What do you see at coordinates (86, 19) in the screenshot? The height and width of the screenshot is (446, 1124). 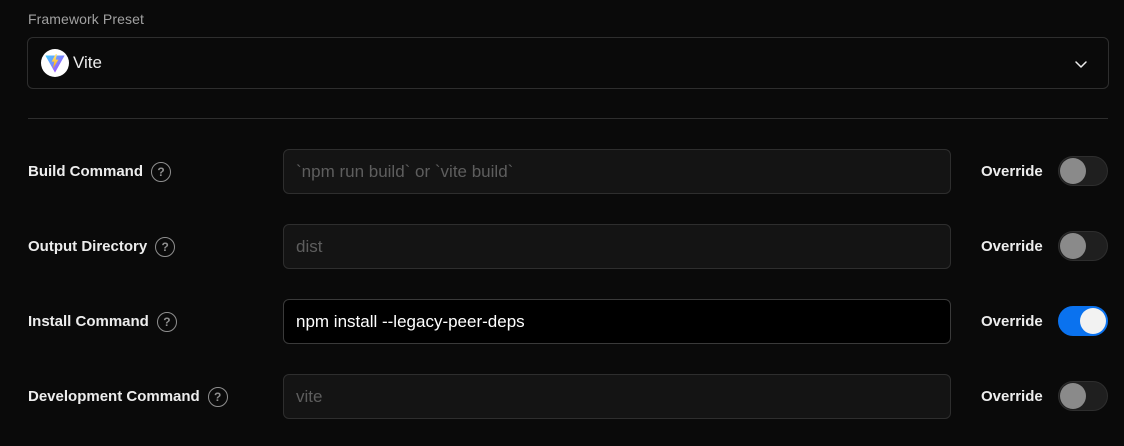 I see `framework-preset-label: Framework Preset` at bounding box center [86, 19].